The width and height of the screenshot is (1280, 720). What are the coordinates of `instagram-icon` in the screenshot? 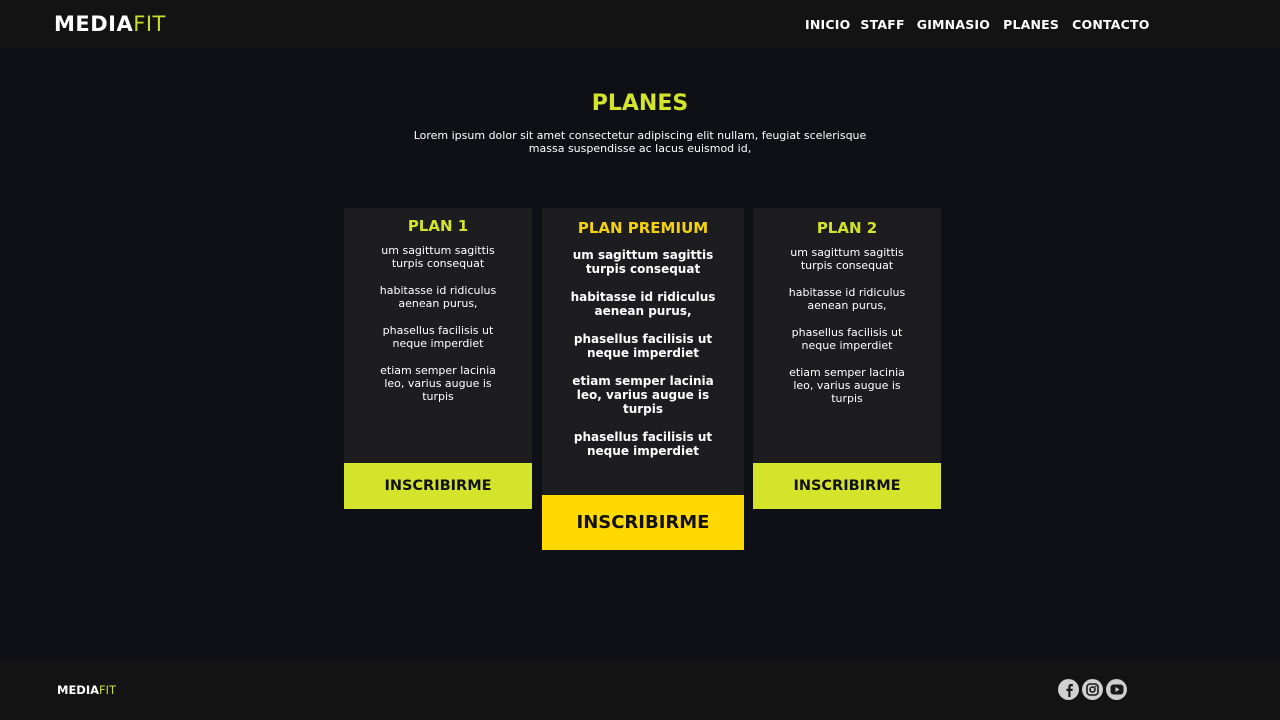 It's located at (1092, 689).